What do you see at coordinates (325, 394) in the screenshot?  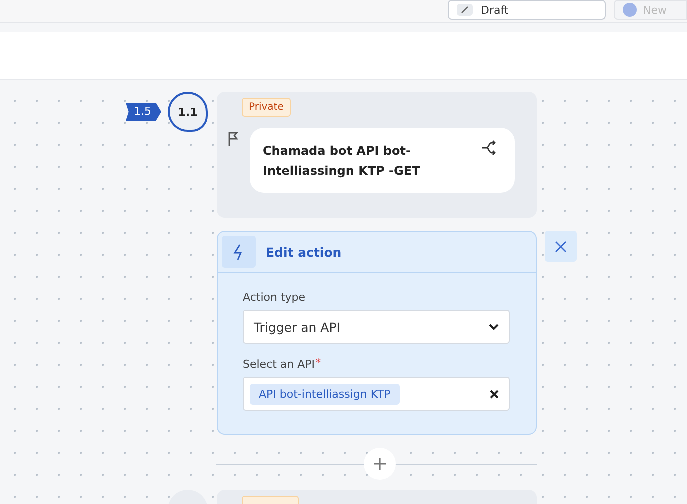 I see `api-chip: API bot-intelliassign KTP` at bounding box center [325, 394].